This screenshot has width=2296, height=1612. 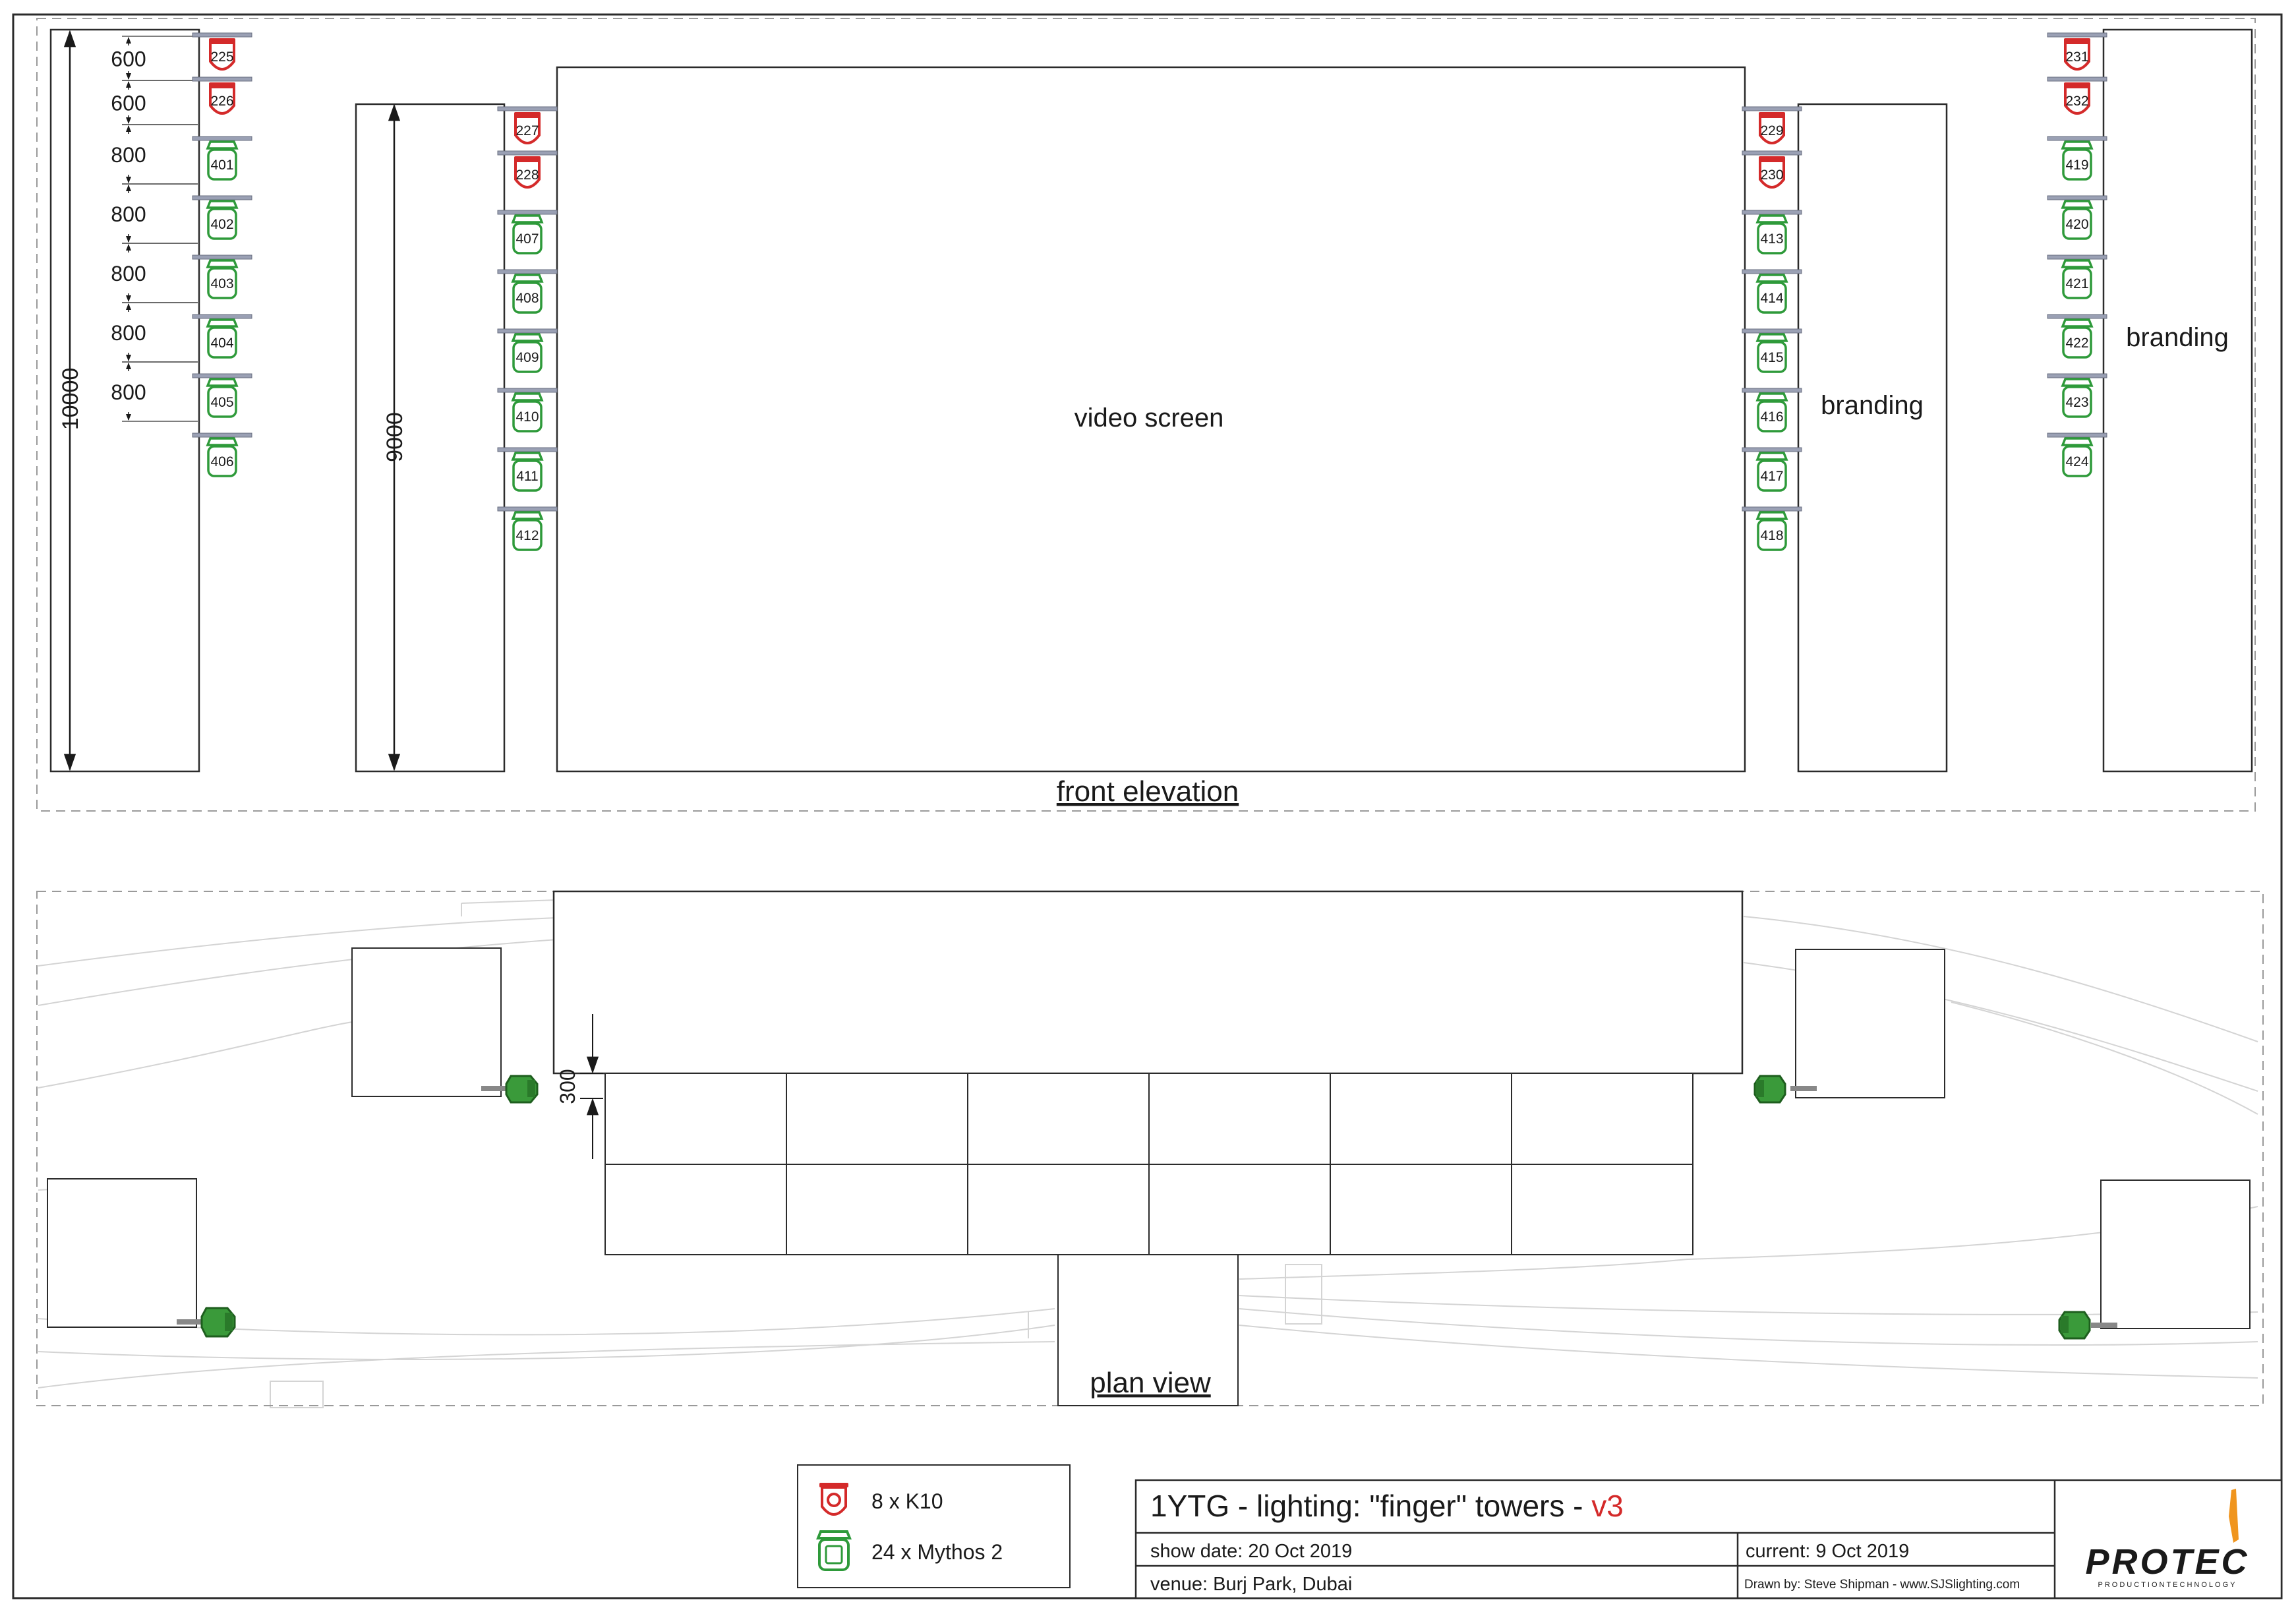 I want to click on fixture-id-label: 225, so click(x=221, y=57).